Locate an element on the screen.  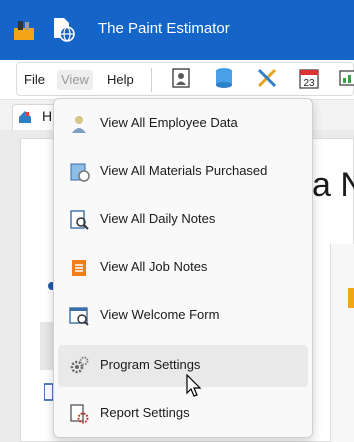
menu-item-view-welcome-form: View Welcome Form is located at coordinates (183, 316).